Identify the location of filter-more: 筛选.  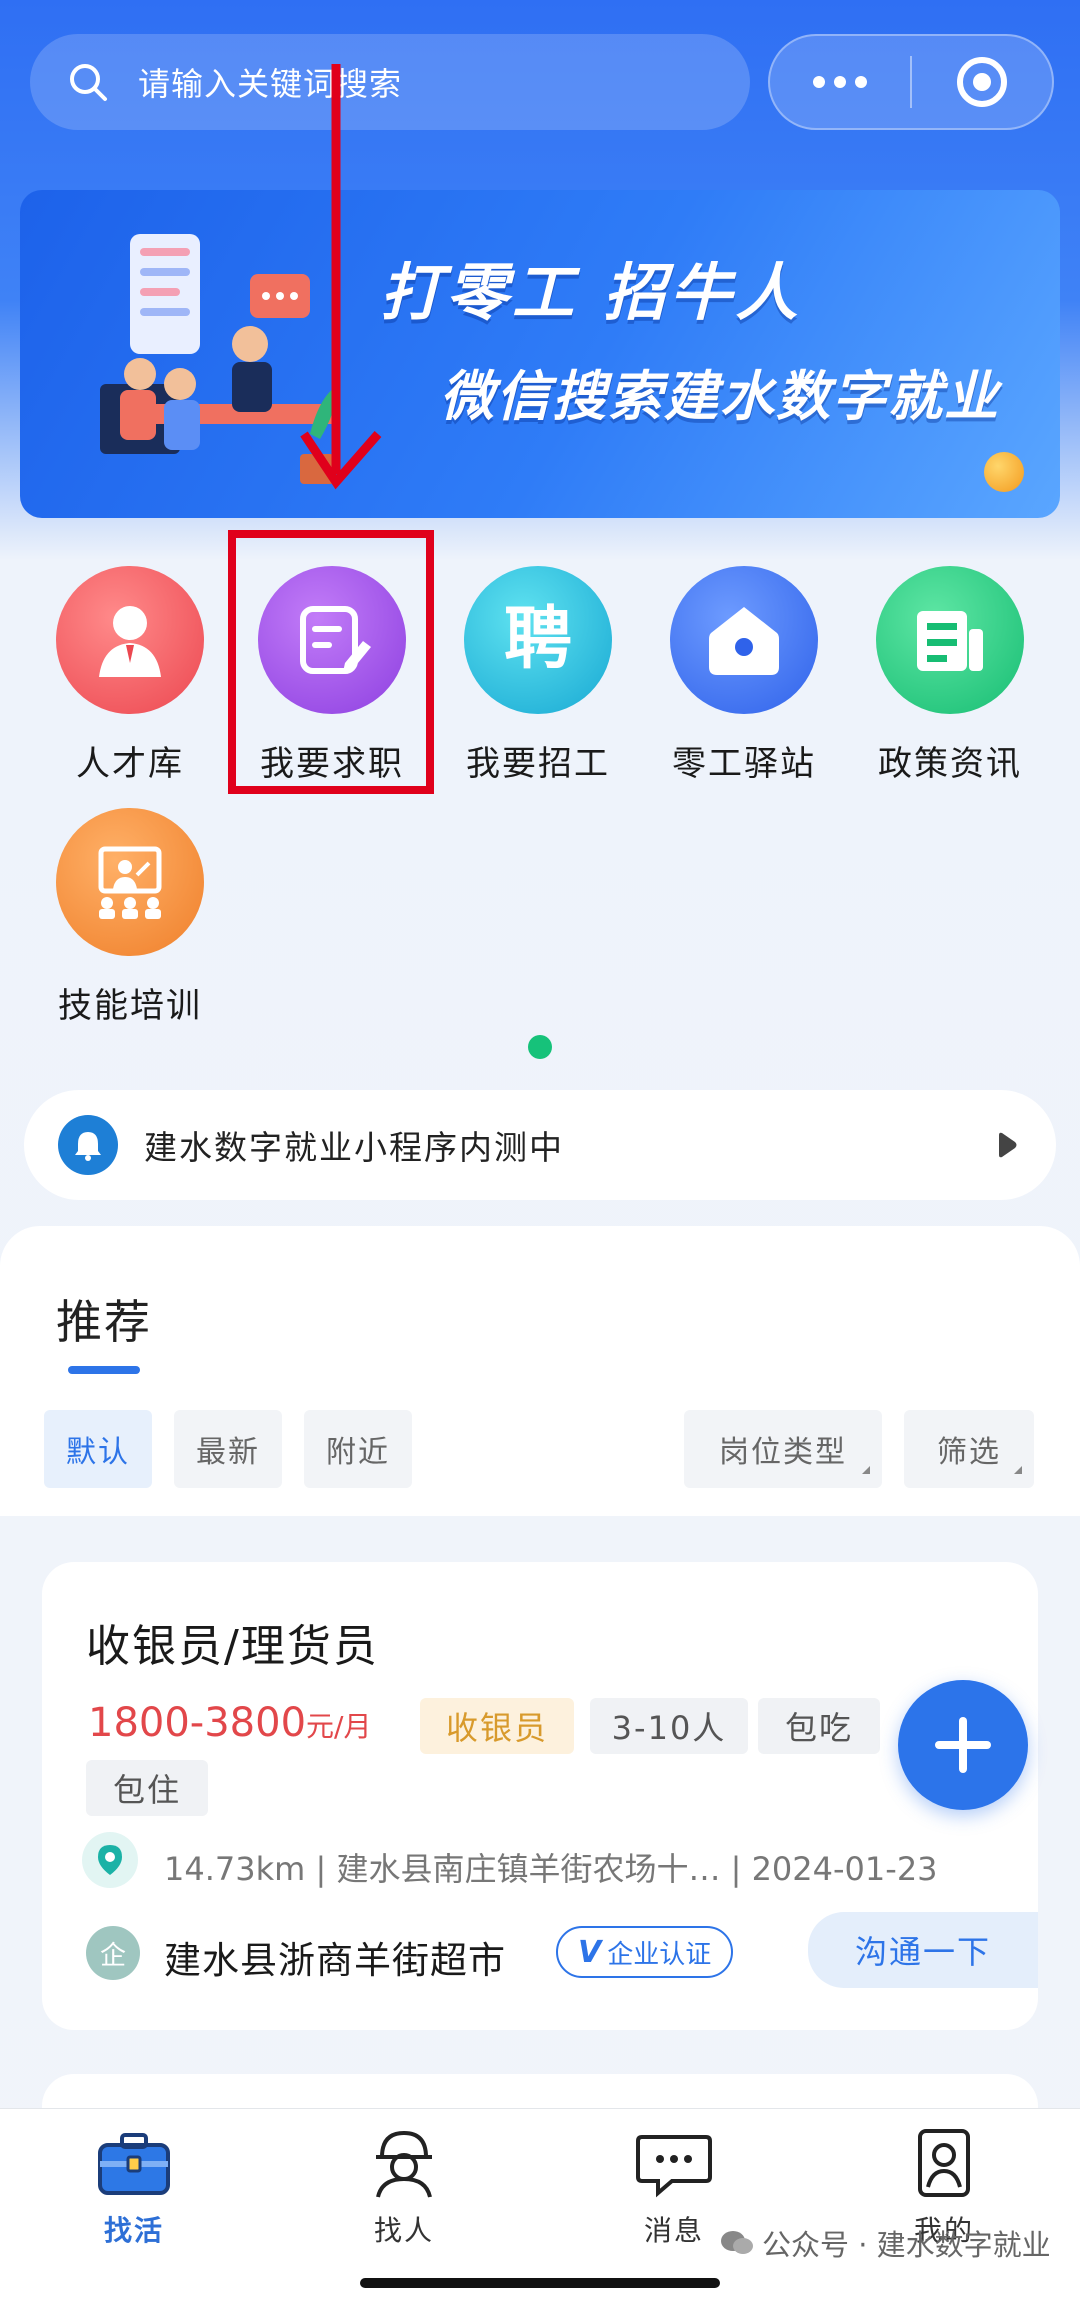
(969, 1449).